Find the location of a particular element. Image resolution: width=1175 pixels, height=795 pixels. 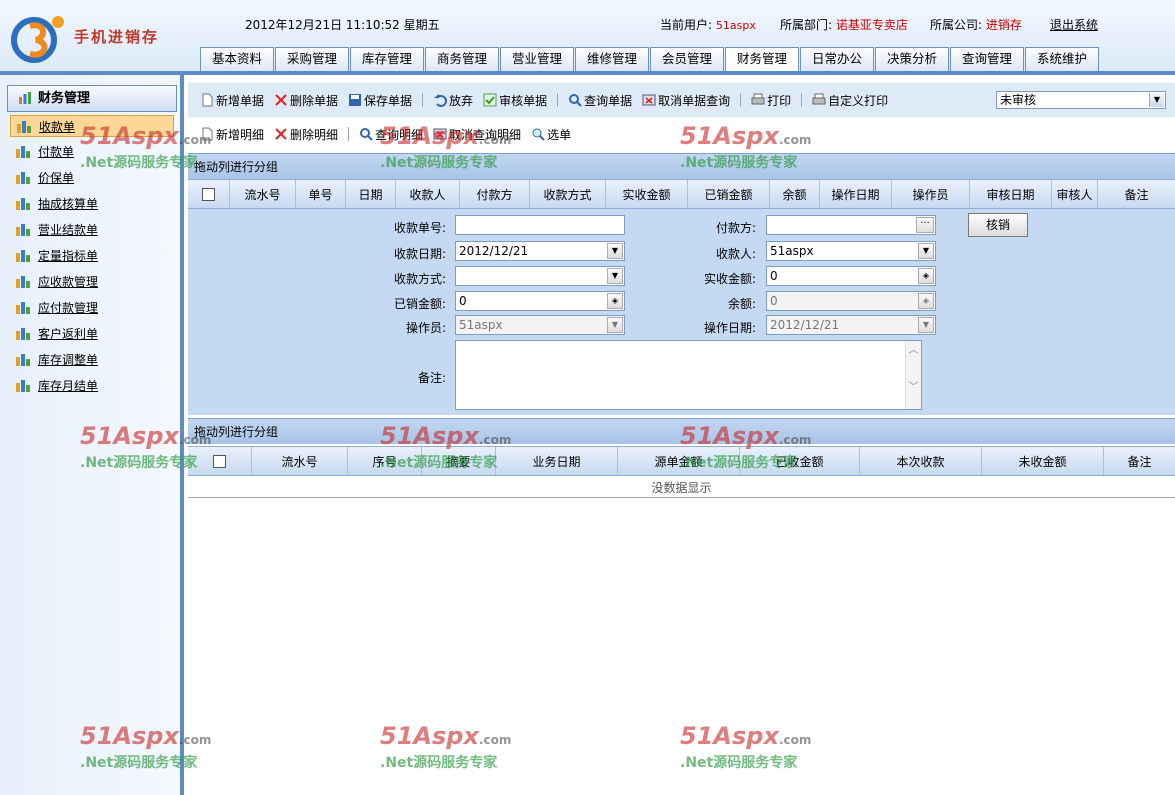

nav-tab: 决策分析 is located at coordinates (912, 59).